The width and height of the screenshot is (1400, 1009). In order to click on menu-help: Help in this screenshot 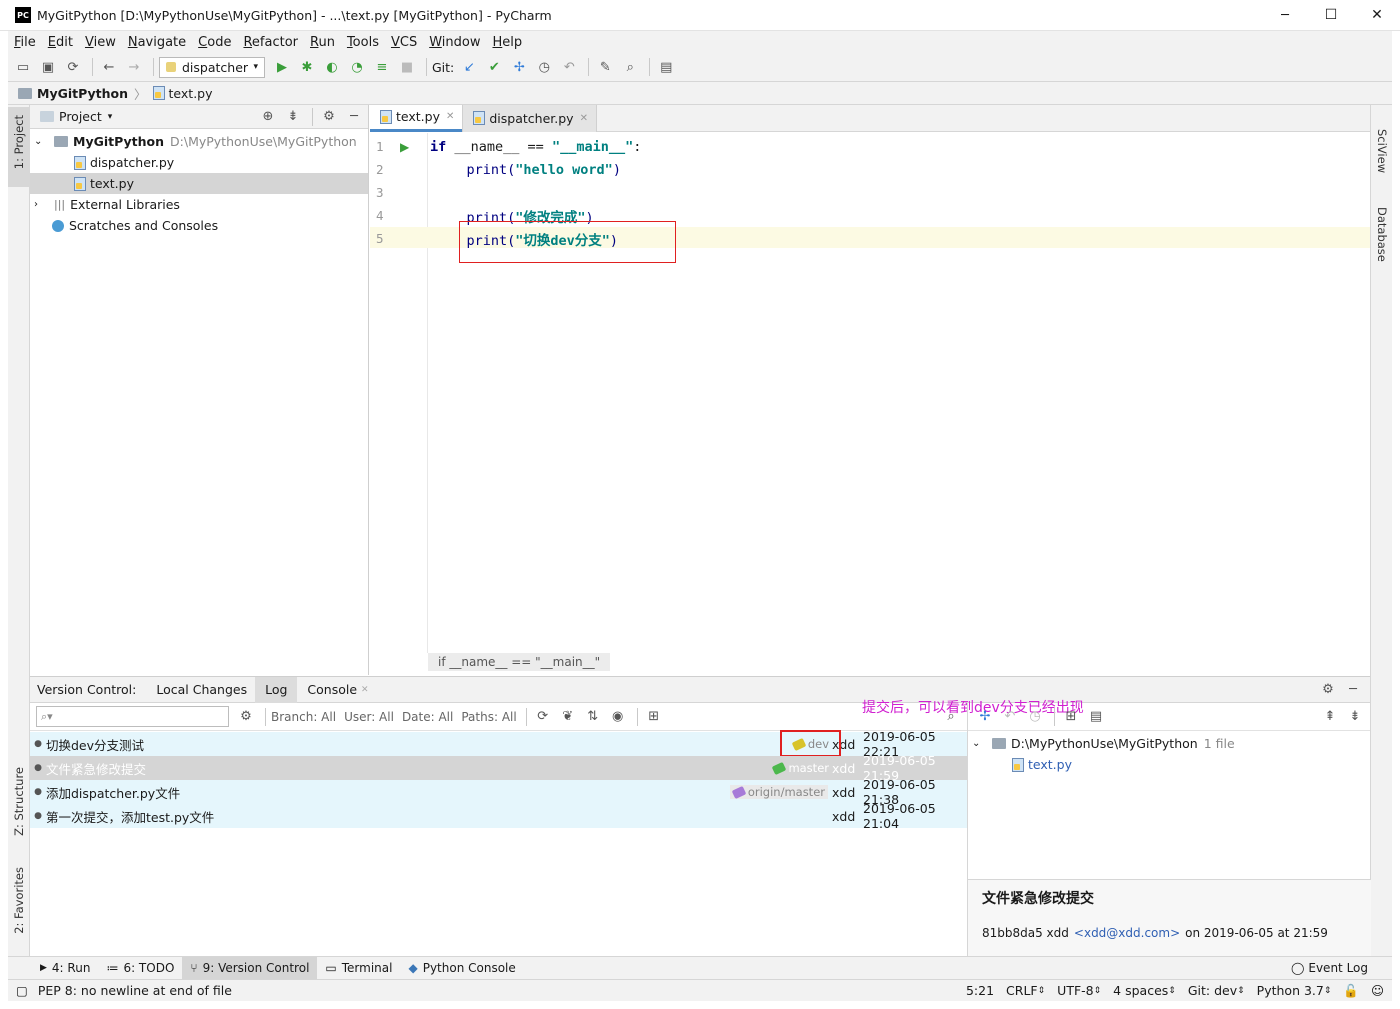, I will do `click(508, 42)`.